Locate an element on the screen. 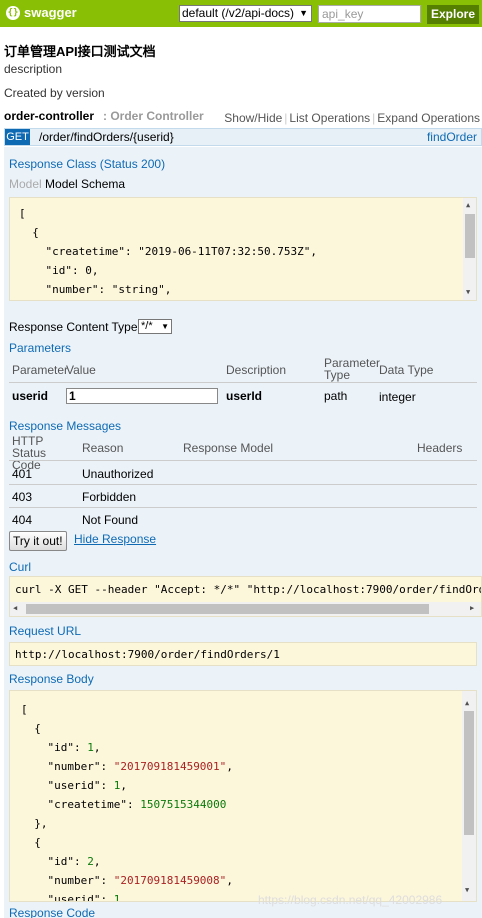  hide-response-link: Hide Response is located at coordinates (115, 539).